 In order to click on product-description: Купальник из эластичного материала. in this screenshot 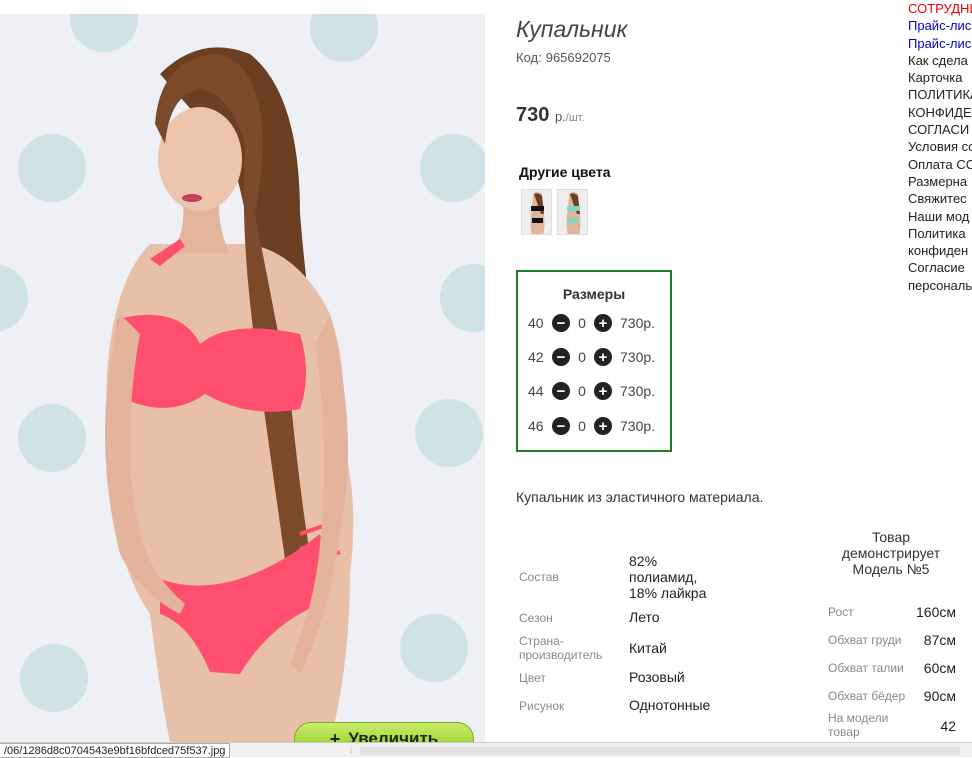, I will do `click(640, 497)`.